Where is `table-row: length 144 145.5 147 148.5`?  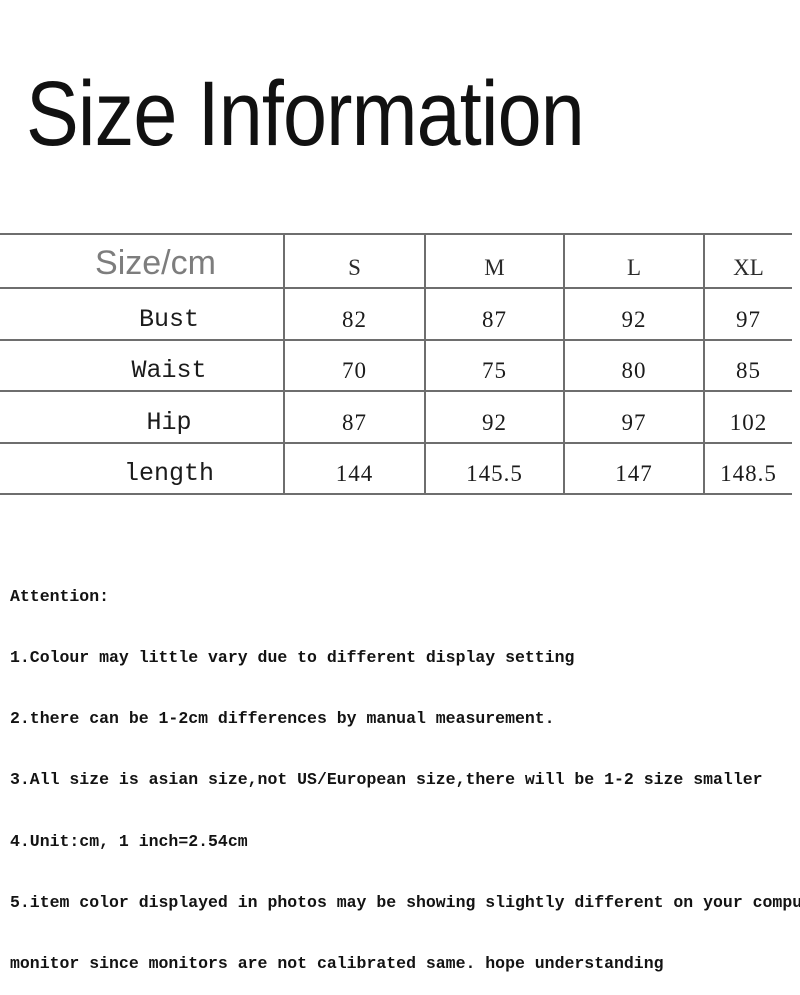 table-row: length 144 145.5 147 148.5 is located at coordinates (396, 468).